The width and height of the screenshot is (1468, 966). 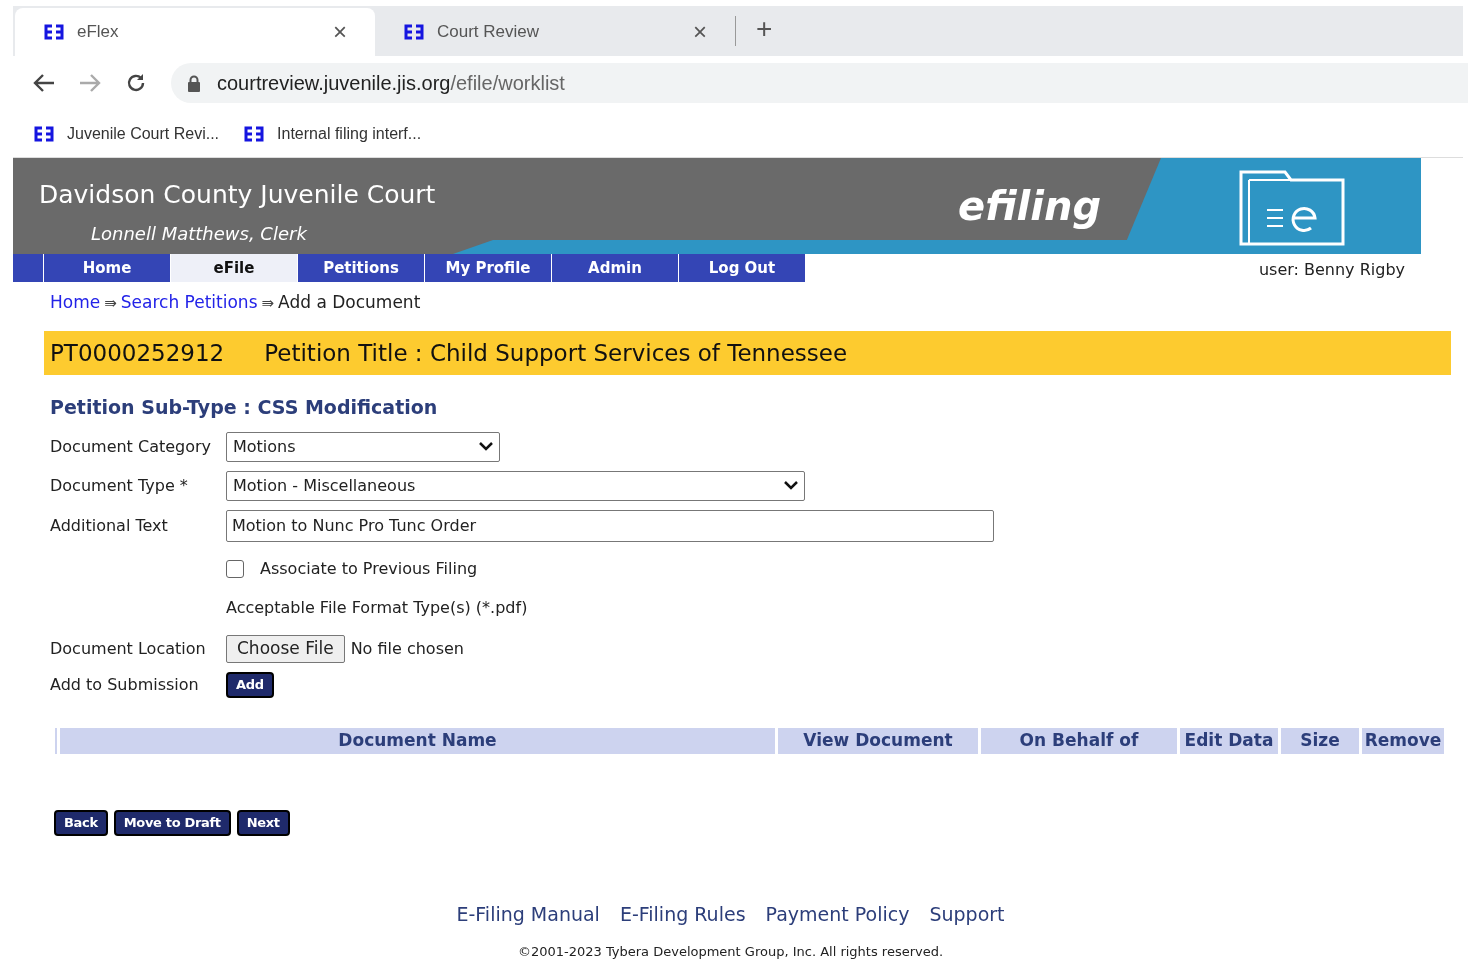 What do you see at coordinates (682, 913) in the screenshot?
I see `footer-link: E-Filing Rules` at bounding box center [682, 913].